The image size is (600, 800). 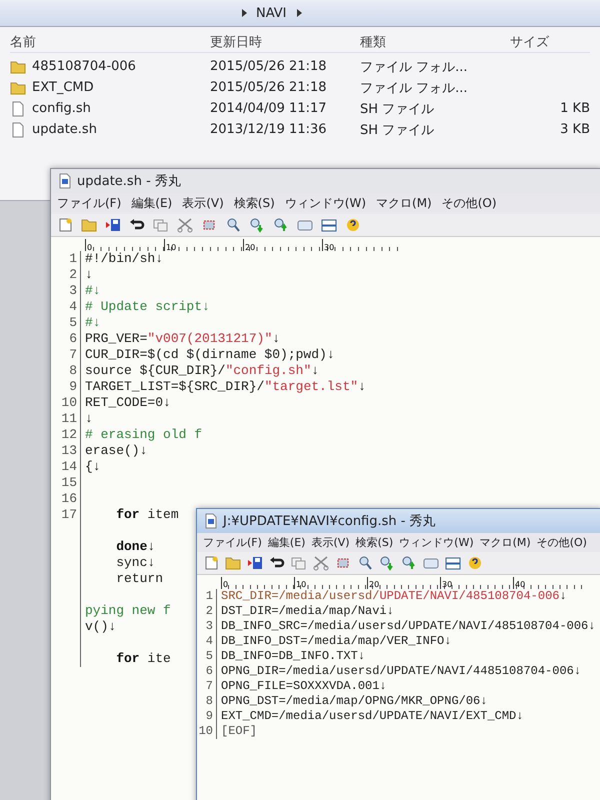 What do you see at coordinates (304, 686) in the screenshot?
I see `code-text: OPNG_FILE=SOXXXVDA.001↓` at bounding box center [304, 686].